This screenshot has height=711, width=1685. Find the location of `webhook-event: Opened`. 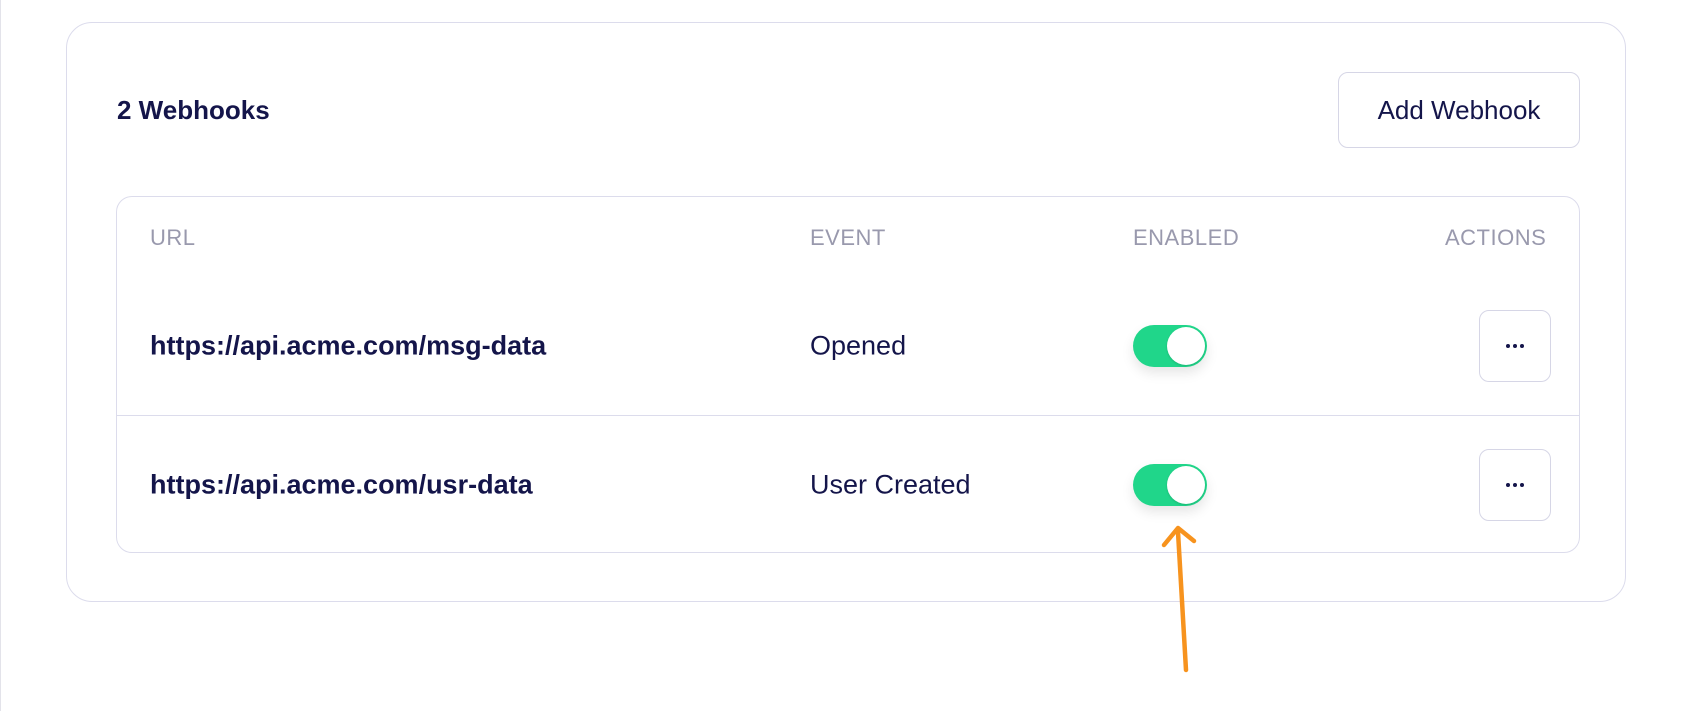

webhook-event: Opened is located at coordinates (858, 345).